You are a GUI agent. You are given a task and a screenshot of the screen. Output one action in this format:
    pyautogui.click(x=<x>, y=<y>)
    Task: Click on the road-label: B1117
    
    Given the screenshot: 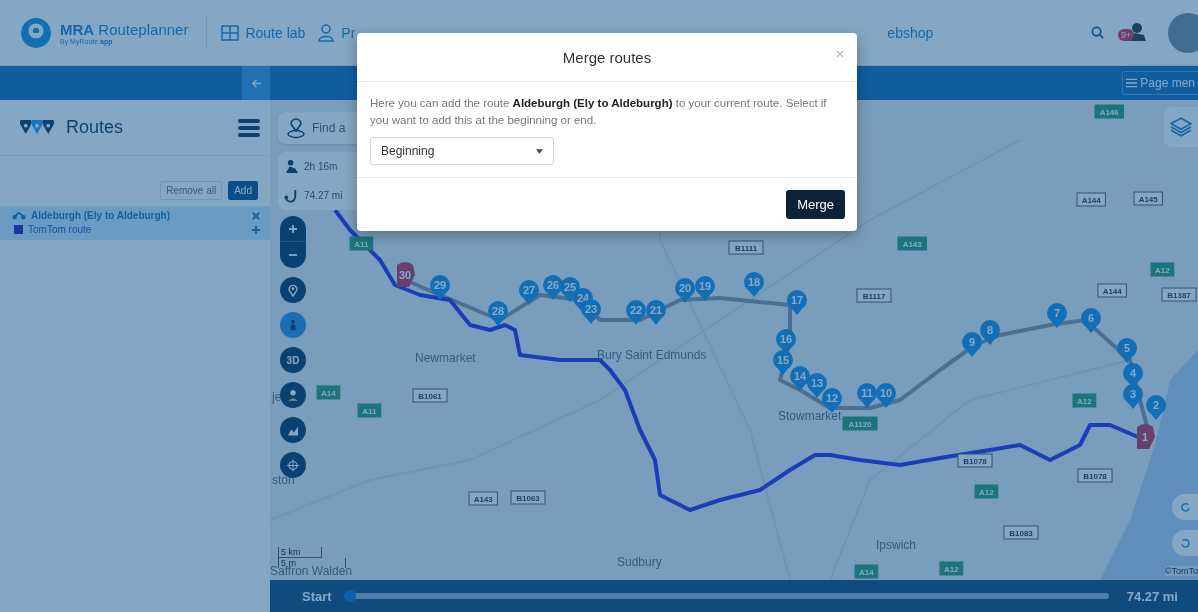 What is the action you would take?
    pyautogui.click(x=874, y=295)
    